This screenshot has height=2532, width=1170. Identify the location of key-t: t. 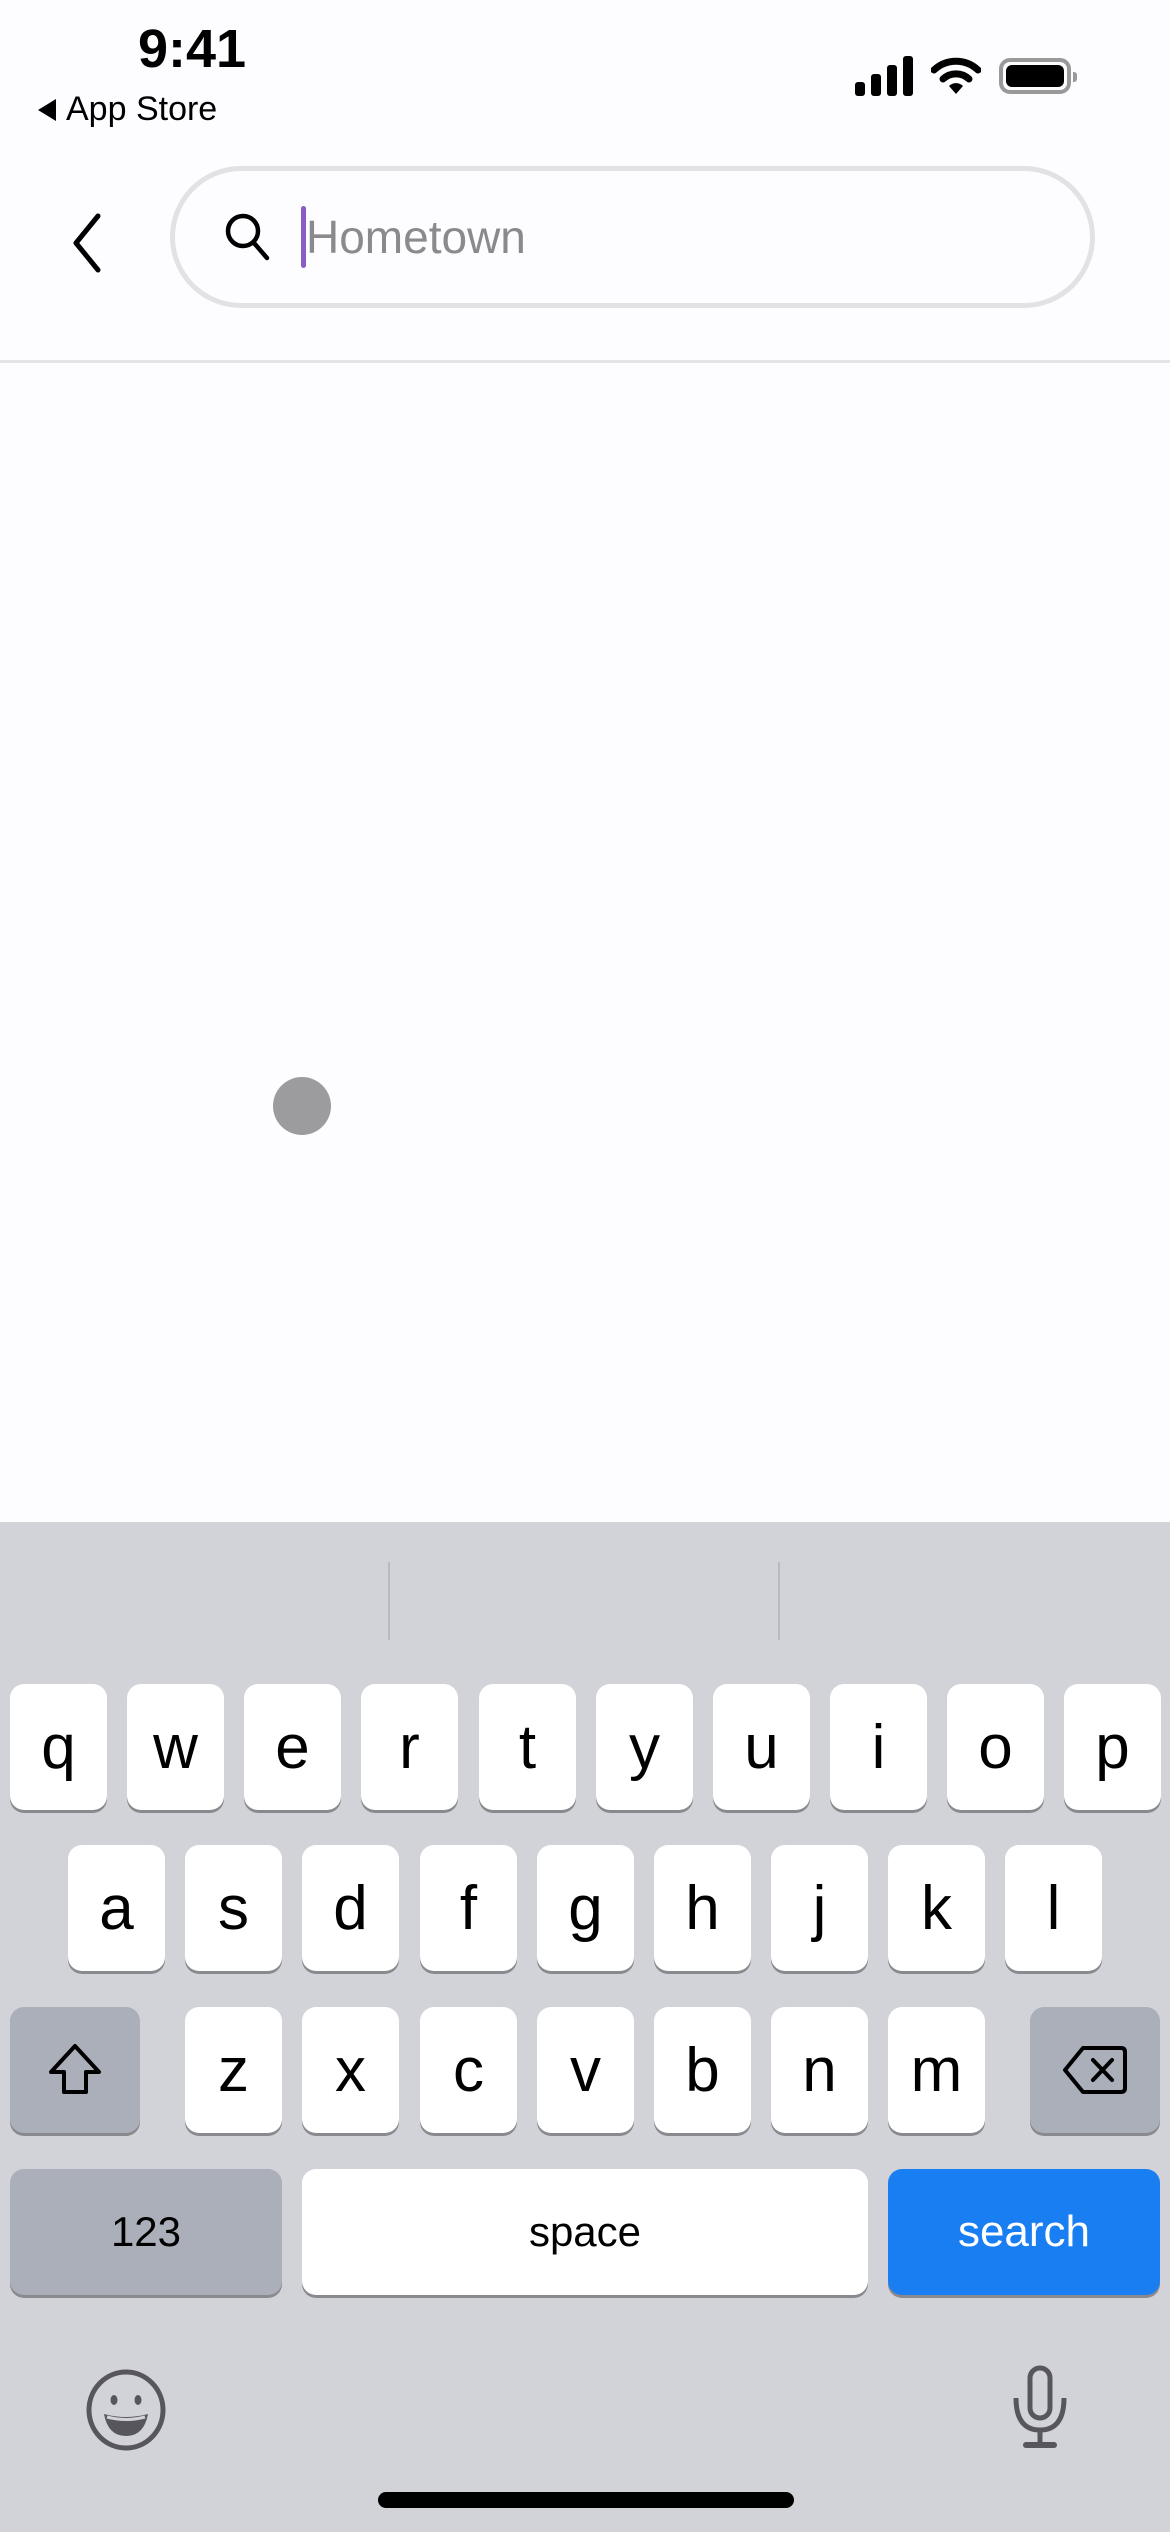
(527, 1747).